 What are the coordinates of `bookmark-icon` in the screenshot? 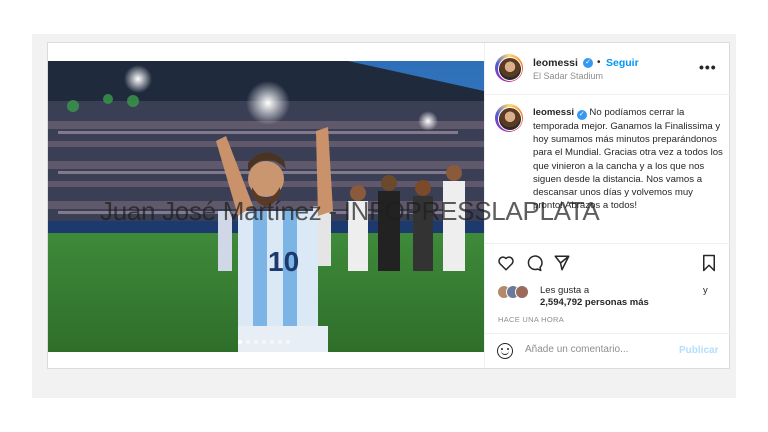 It's located at (709, 263).